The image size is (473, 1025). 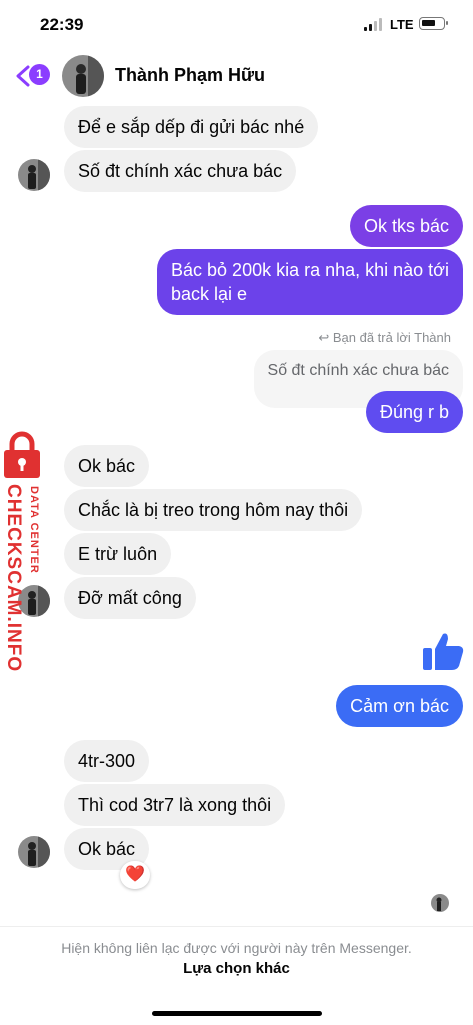 What do you see at coordinates (236, 968) in the screenshot?
I see `other-options-button: Lựa chọn khác` at bounding box center [236, 968].